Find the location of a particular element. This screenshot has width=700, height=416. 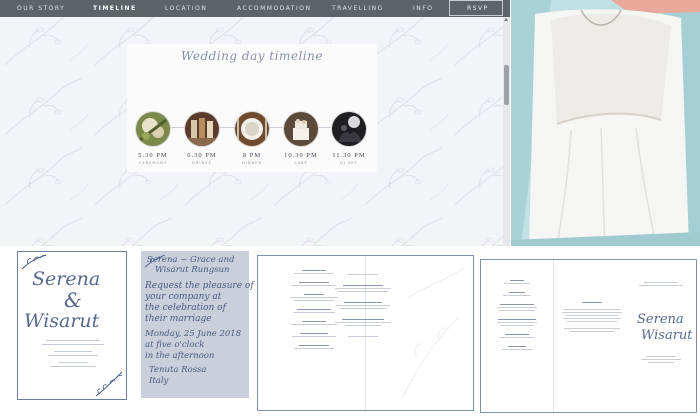

timeline-event-ceremony: 5.30 PM CEREMONY is located at coordinates (153, 138).